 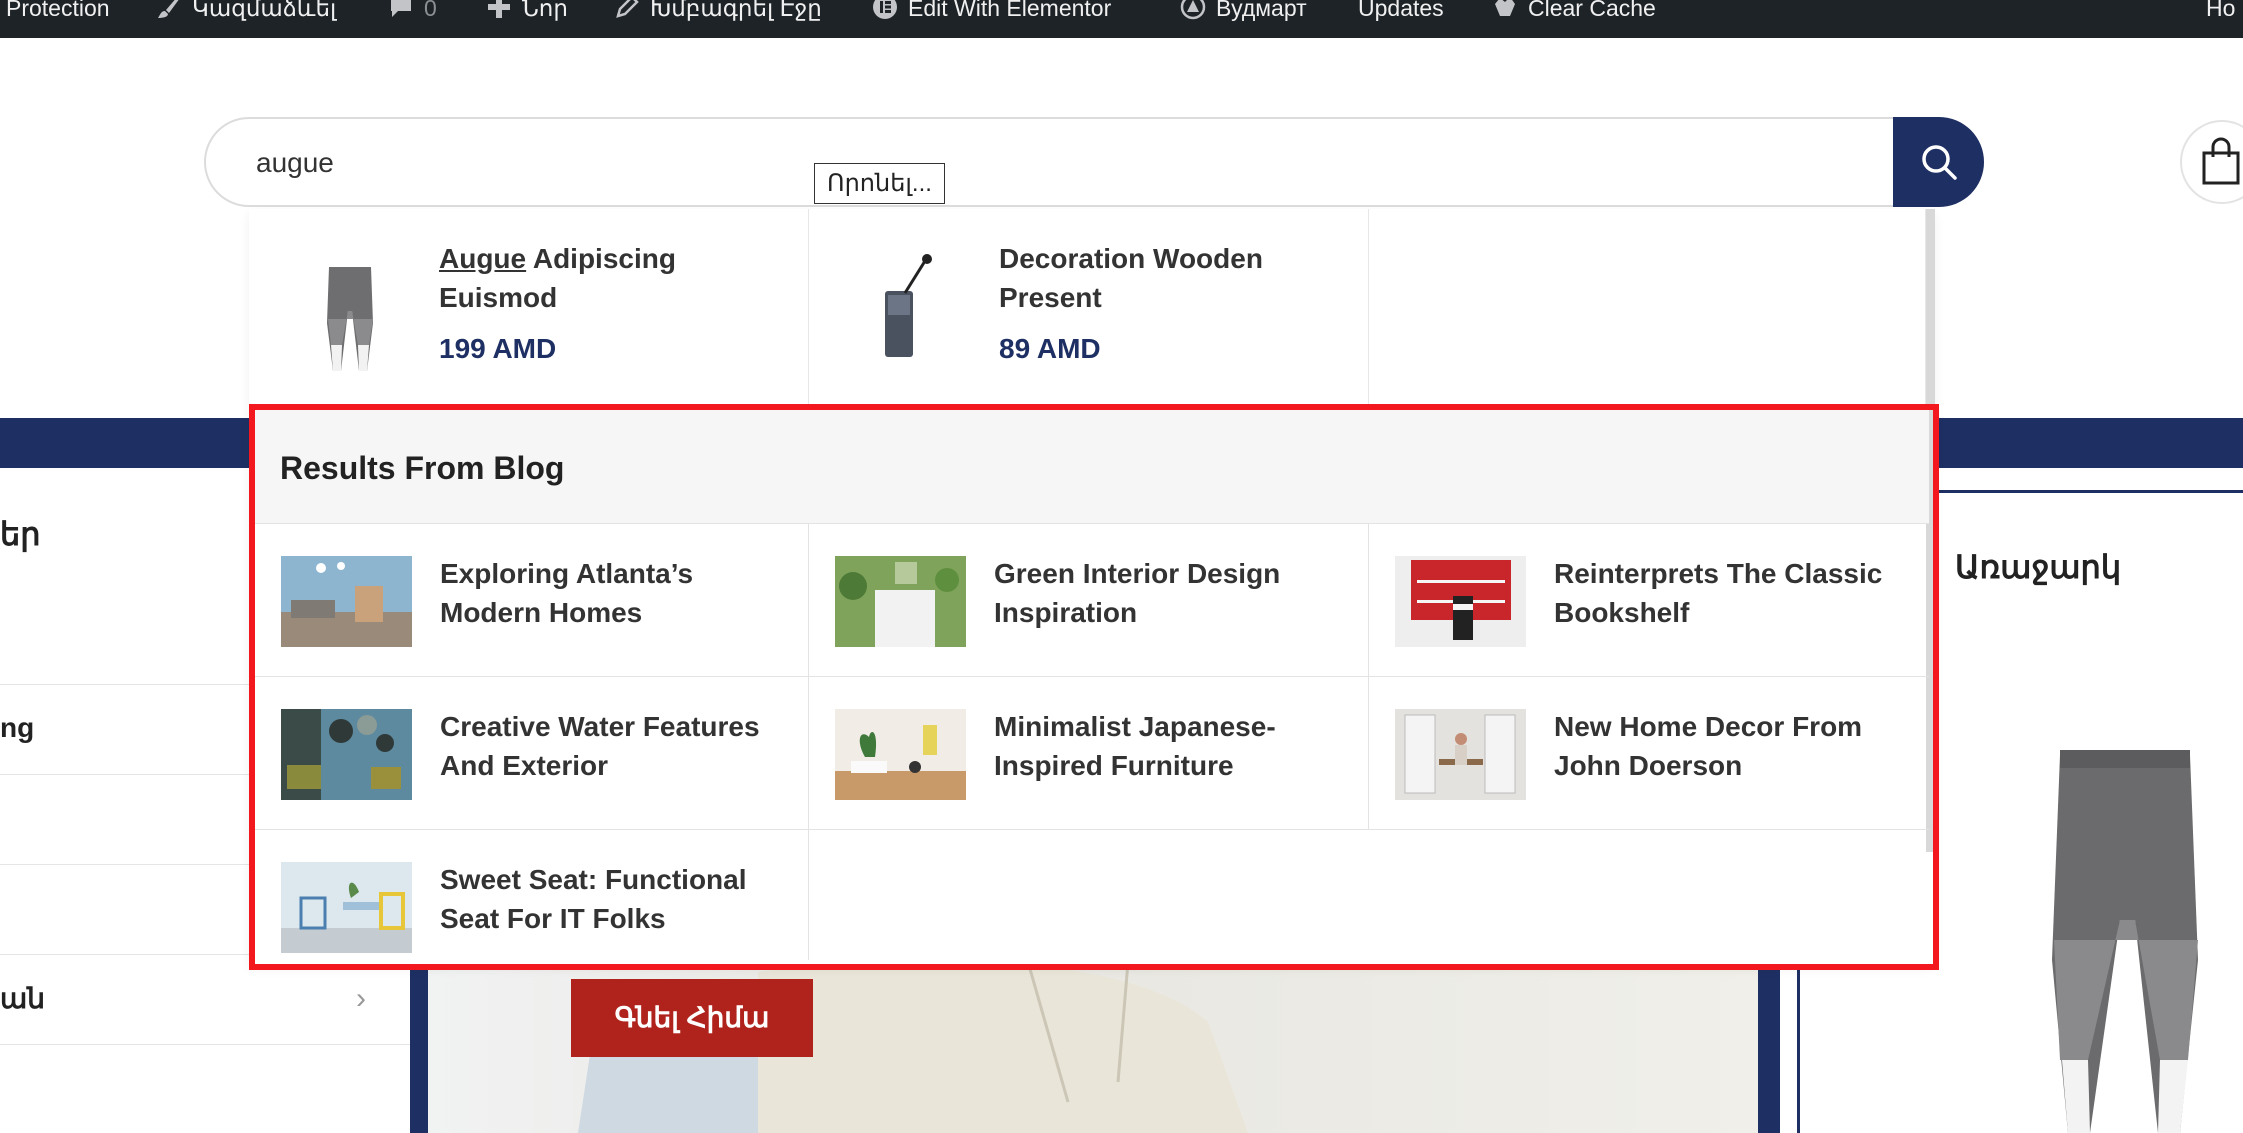 What do you see at coordinates (1734, 593) in the screenshot?
I see `blog-post-title: Reinterprets The Classic Bookshelf` at bounding box center [1734, 593].